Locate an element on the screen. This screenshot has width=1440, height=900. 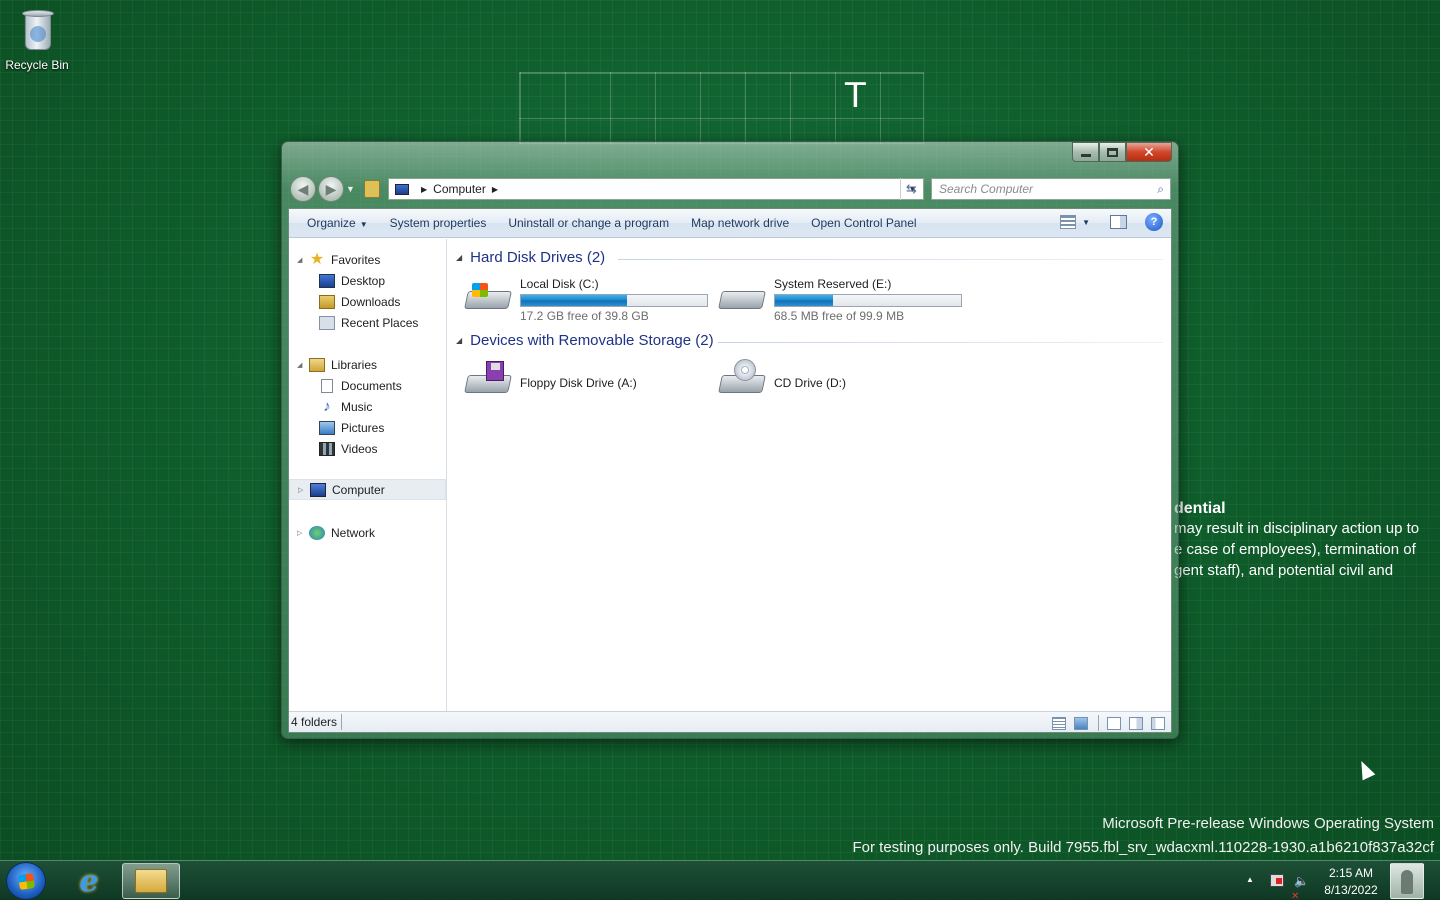
nav-item-network: ▷ Network is located at coordinates (367, 532).